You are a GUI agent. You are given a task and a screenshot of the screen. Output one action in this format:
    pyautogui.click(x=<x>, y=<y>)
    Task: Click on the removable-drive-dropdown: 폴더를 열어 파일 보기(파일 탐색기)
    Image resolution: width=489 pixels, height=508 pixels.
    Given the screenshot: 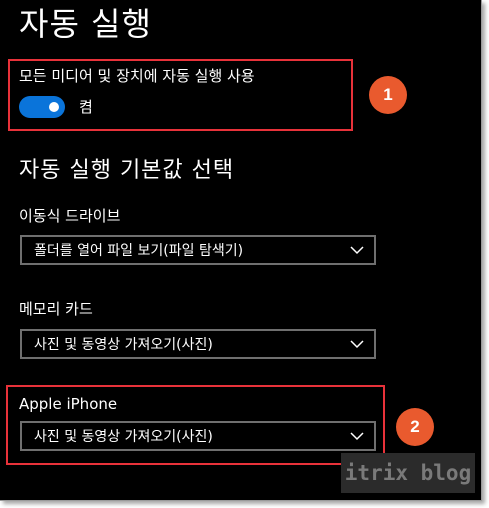 What is the action you would take?
    pyautogui.click(x=198, y=250)
    